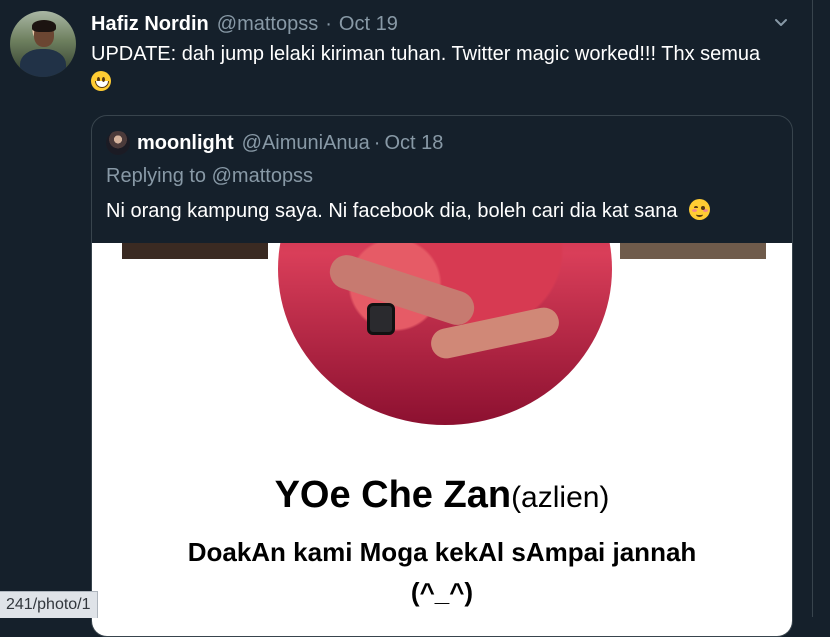 The width and height of the screenshot is (830, 637). Describe the element at coordinates (209, 176) in the screenshot. I see `replying-to: Replying to @mattopss` at that location.